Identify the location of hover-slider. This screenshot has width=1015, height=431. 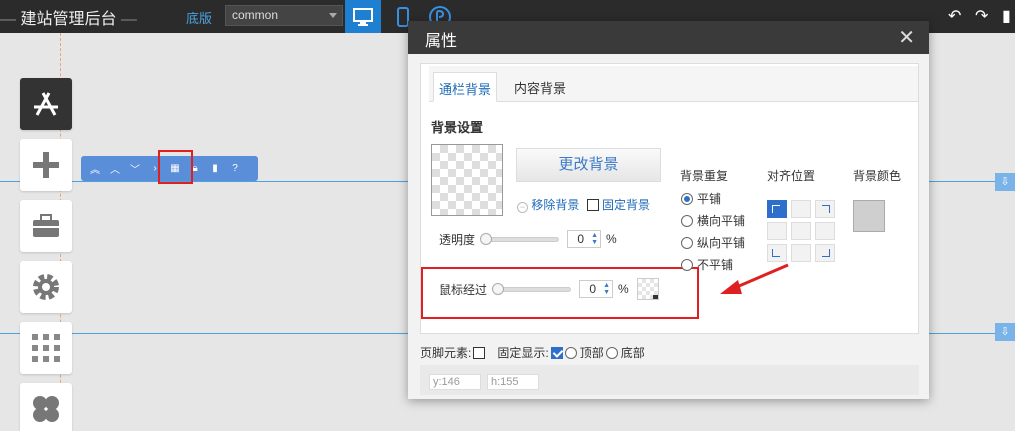
(532, 288).